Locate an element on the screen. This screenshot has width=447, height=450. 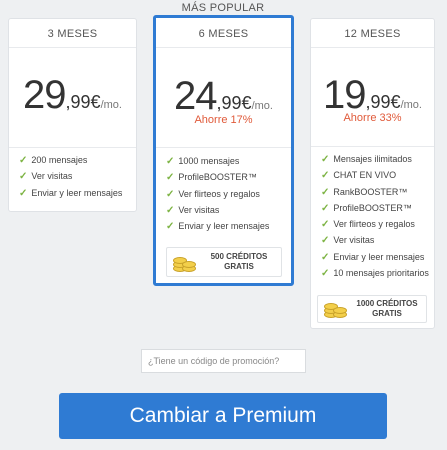
credits-amount: 1000 CRÉDITOS is located at coordinates (387, 303).